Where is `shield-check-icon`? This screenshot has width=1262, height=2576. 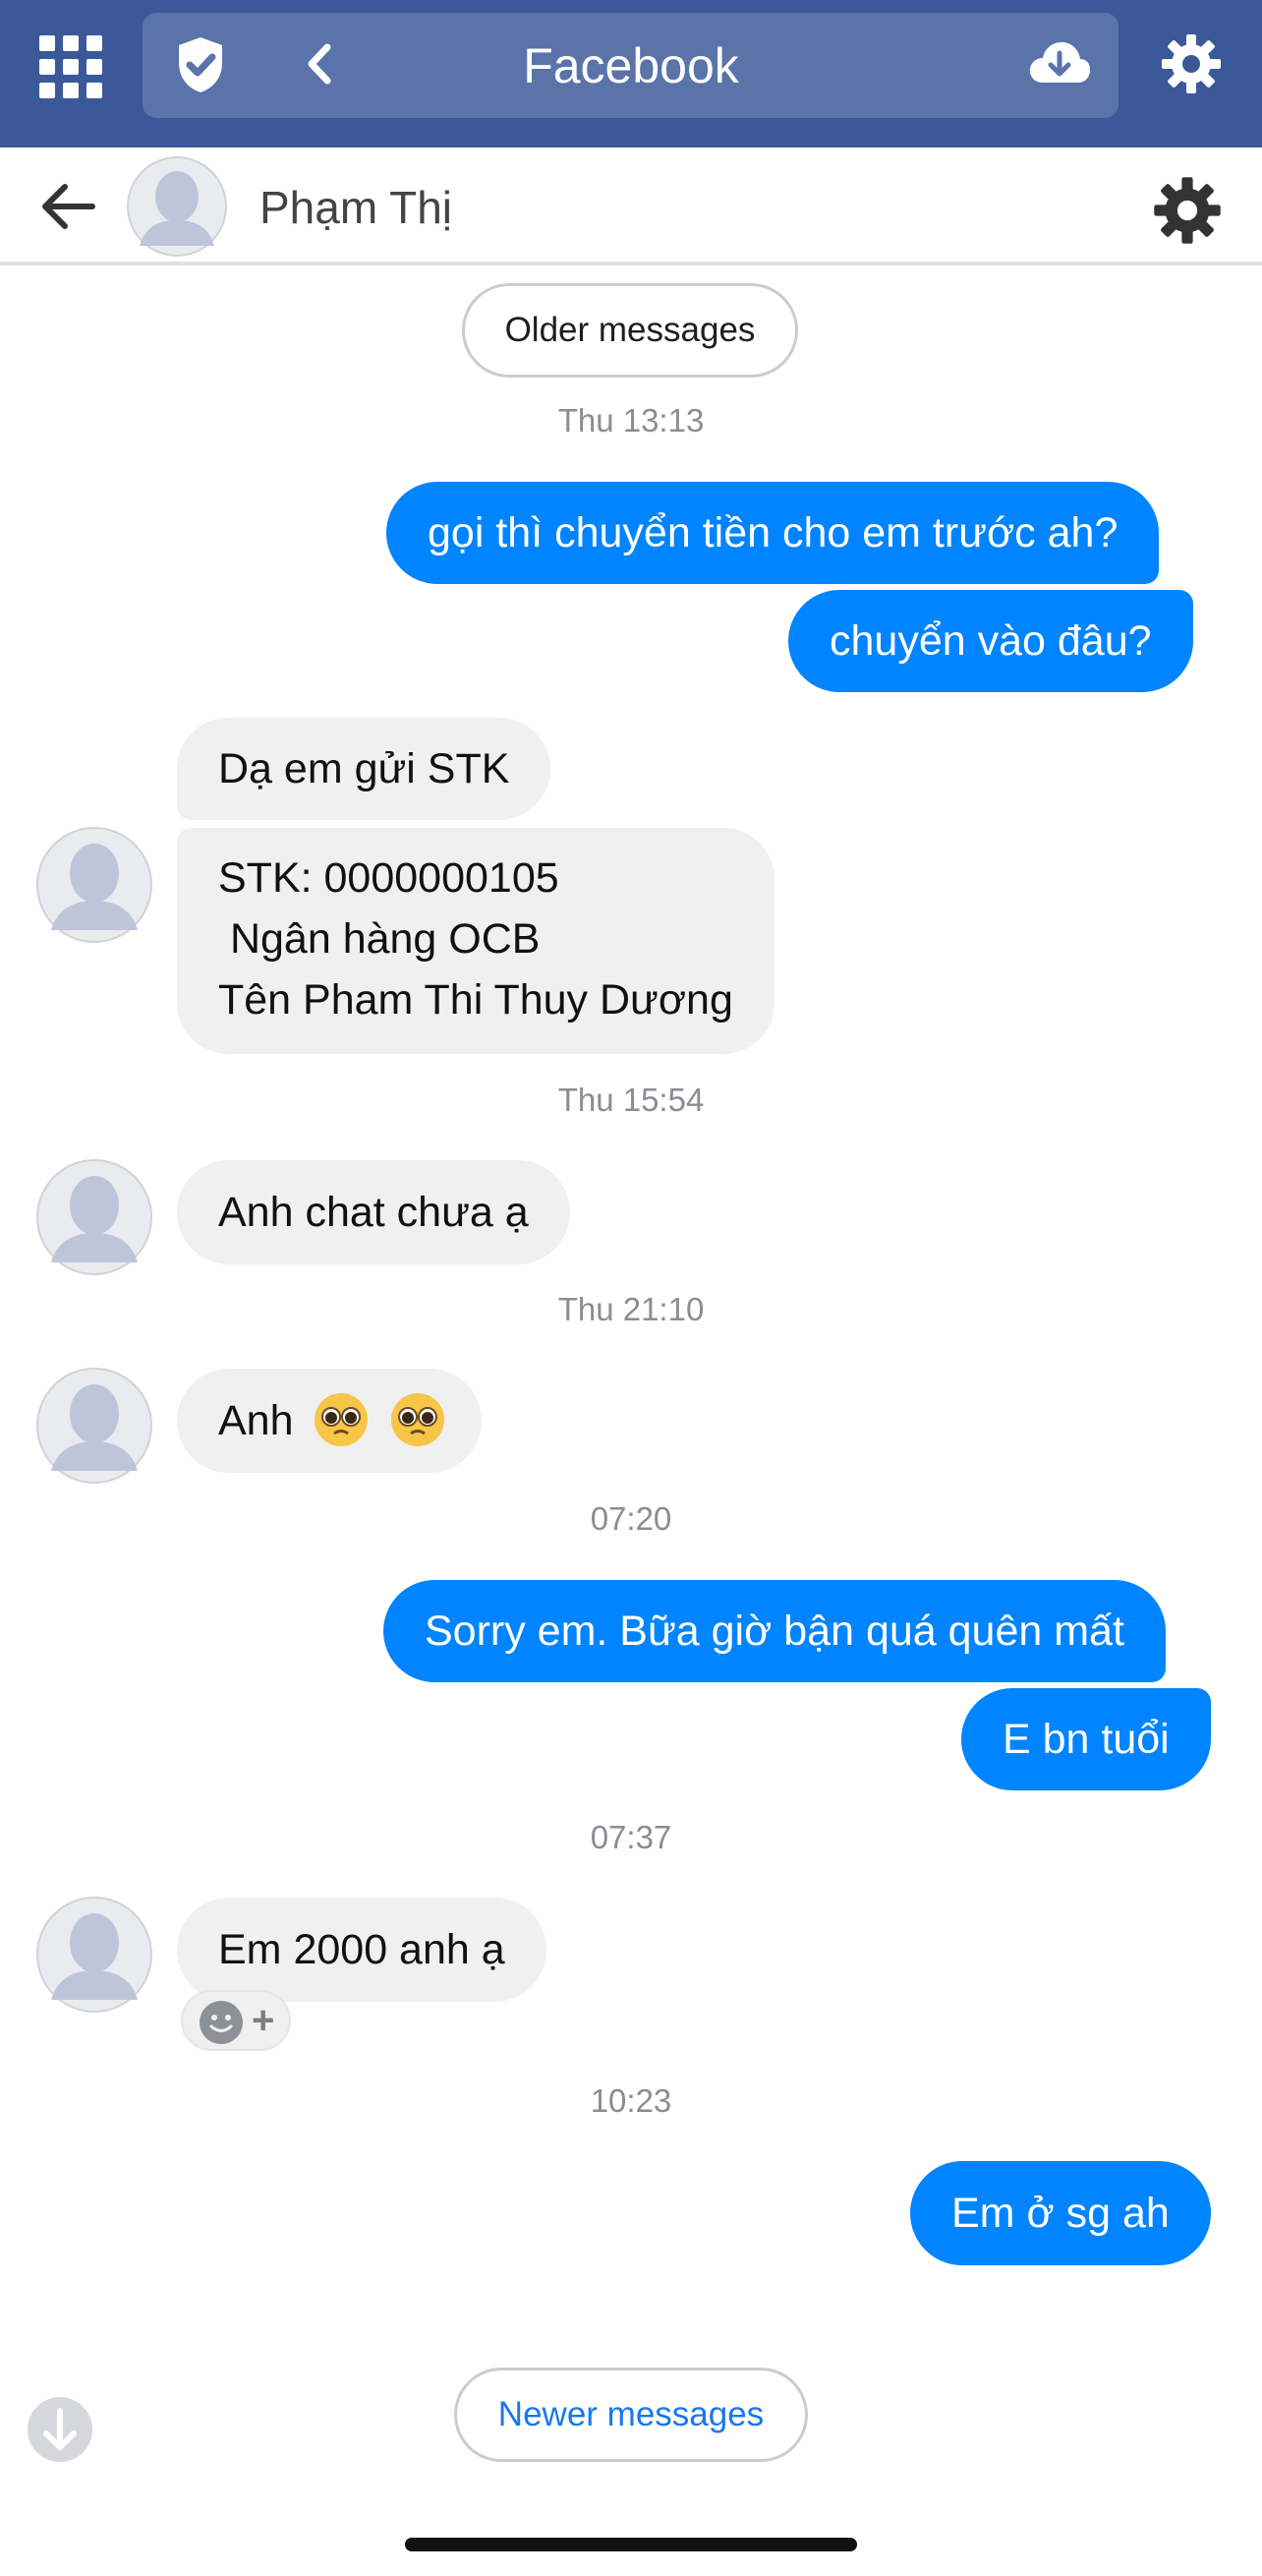 shield-check-icon is located at coordinates (200, 64).